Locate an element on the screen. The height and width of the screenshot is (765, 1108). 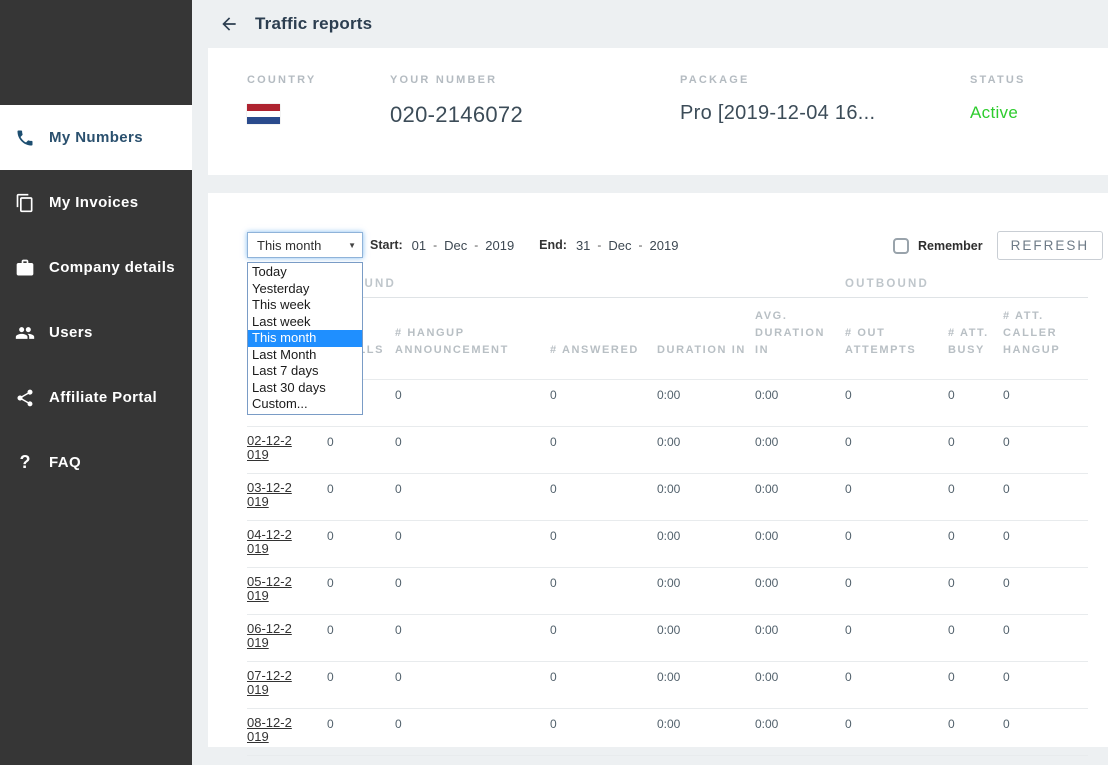
table-row: 08-12-2019 0 0 0 0:00 0:00 0 0 0 is located at coordinates (668, 732).